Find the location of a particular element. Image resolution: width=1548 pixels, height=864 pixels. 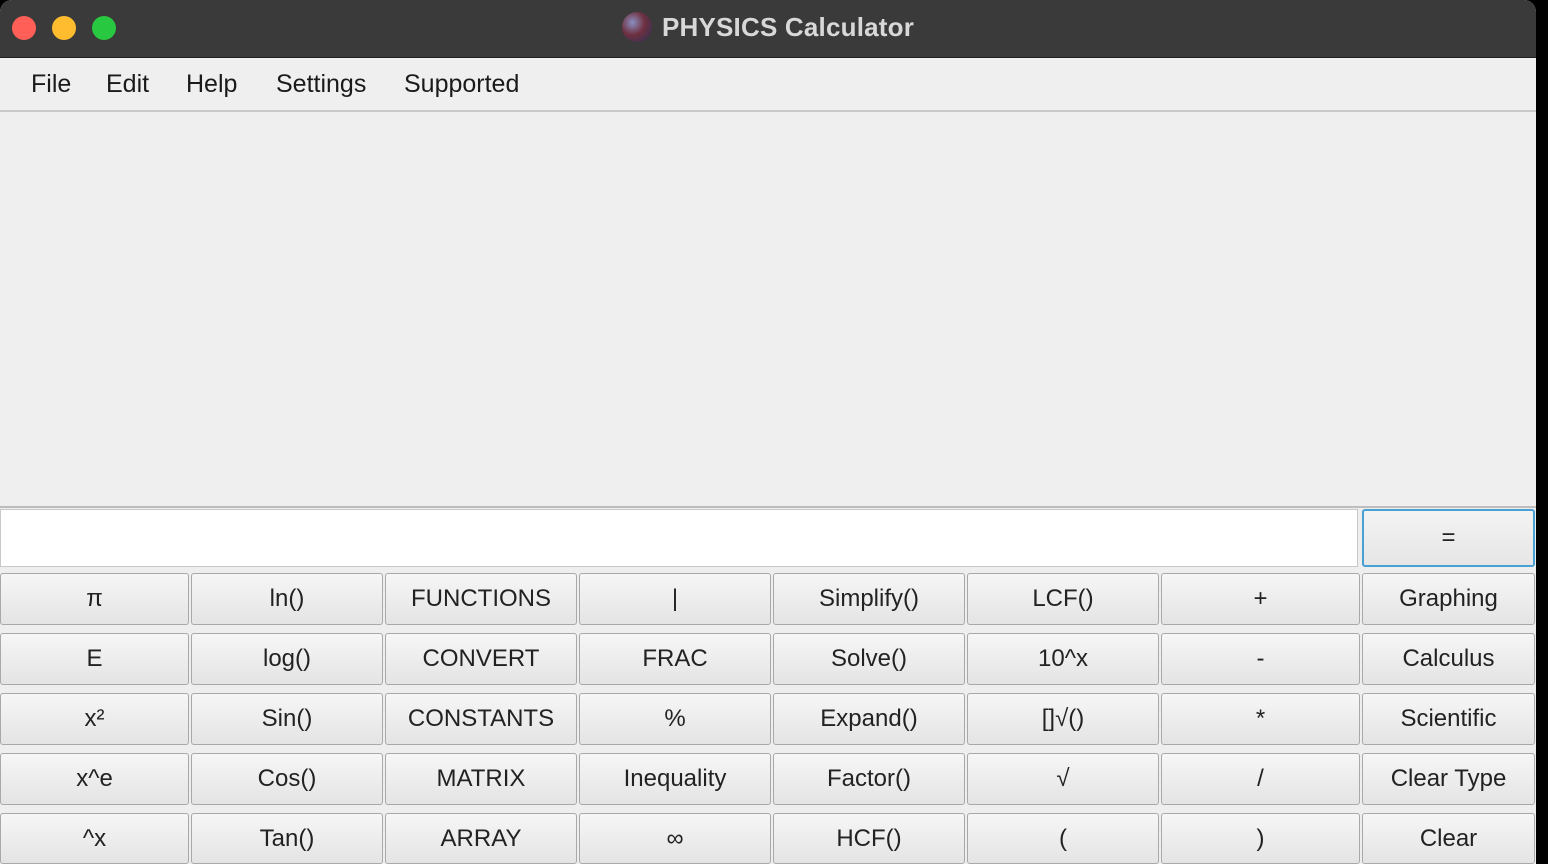

menu-help: Help is located at coordinates (211, 84).